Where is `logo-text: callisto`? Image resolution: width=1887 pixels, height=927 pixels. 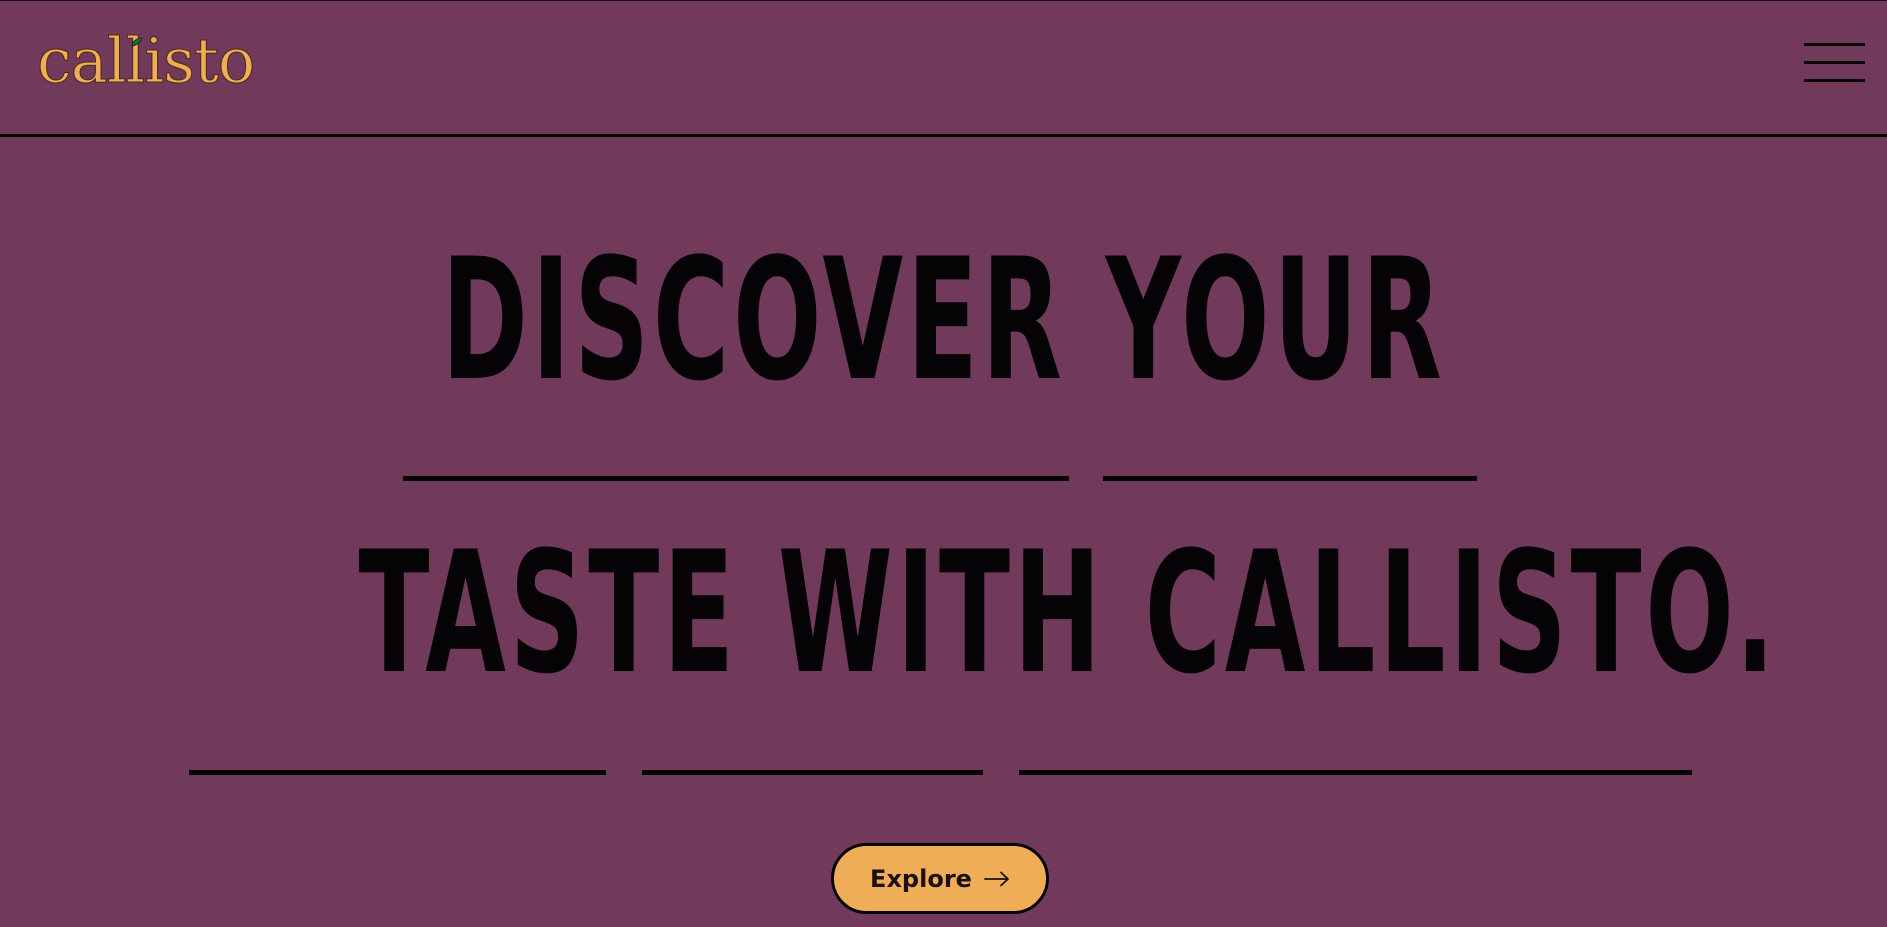 logo-text: callisto is located at coordinates (145, 60).